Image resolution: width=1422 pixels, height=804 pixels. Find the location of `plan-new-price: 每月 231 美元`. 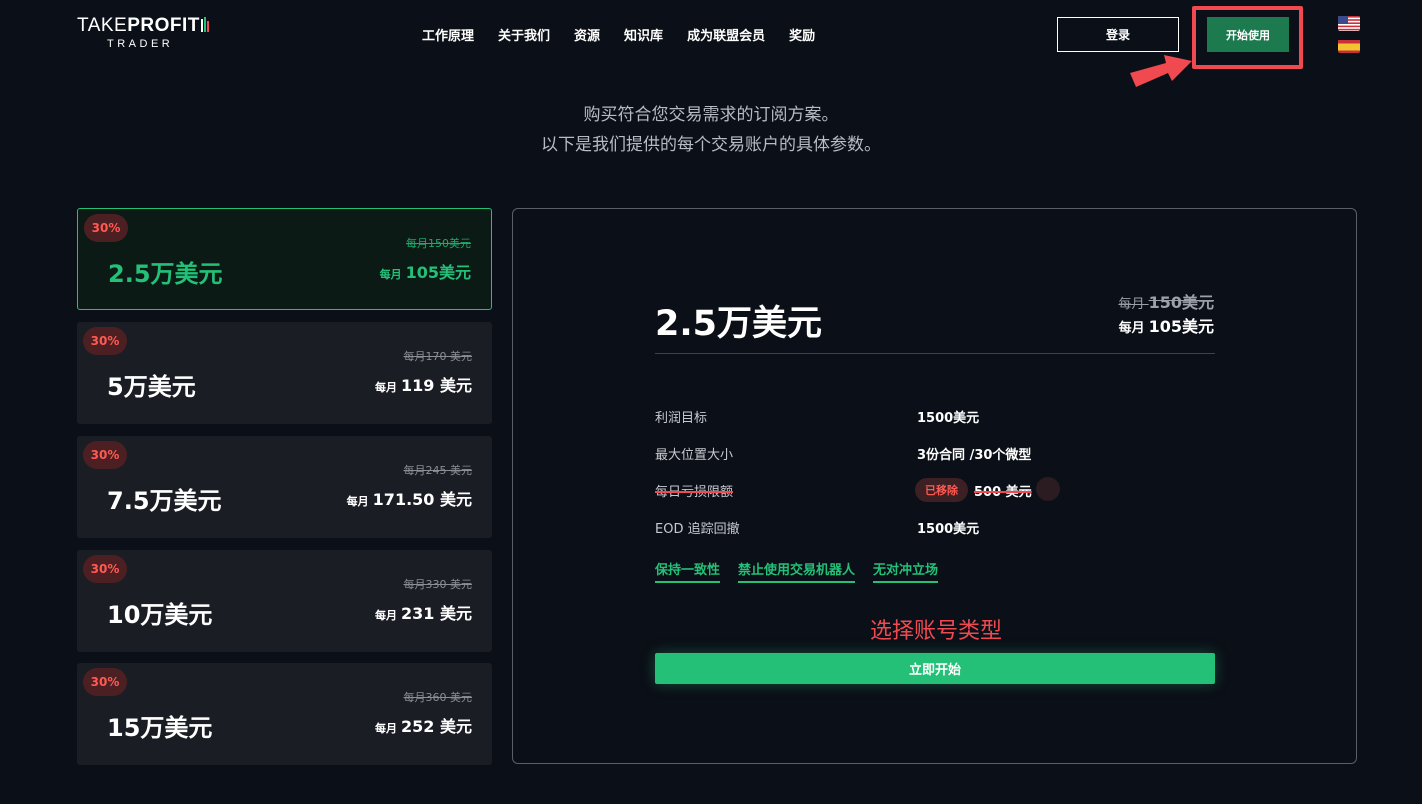

plan-new-price: 每月 231 美元 is located at coordinates (423, 612).